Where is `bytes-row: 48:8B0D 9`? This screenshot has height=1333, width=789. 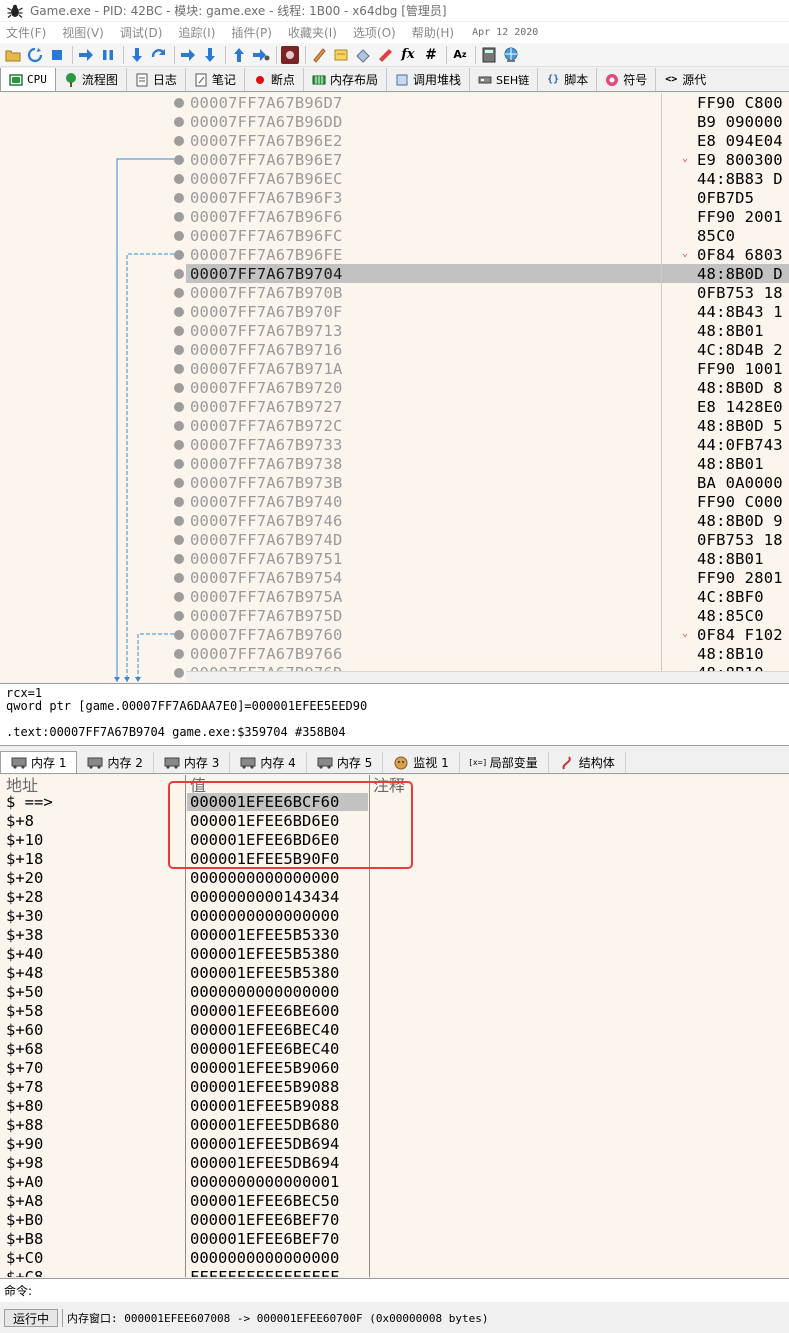 bytes-row: 48:8B0D 9 is located at coordinates (725, 520).